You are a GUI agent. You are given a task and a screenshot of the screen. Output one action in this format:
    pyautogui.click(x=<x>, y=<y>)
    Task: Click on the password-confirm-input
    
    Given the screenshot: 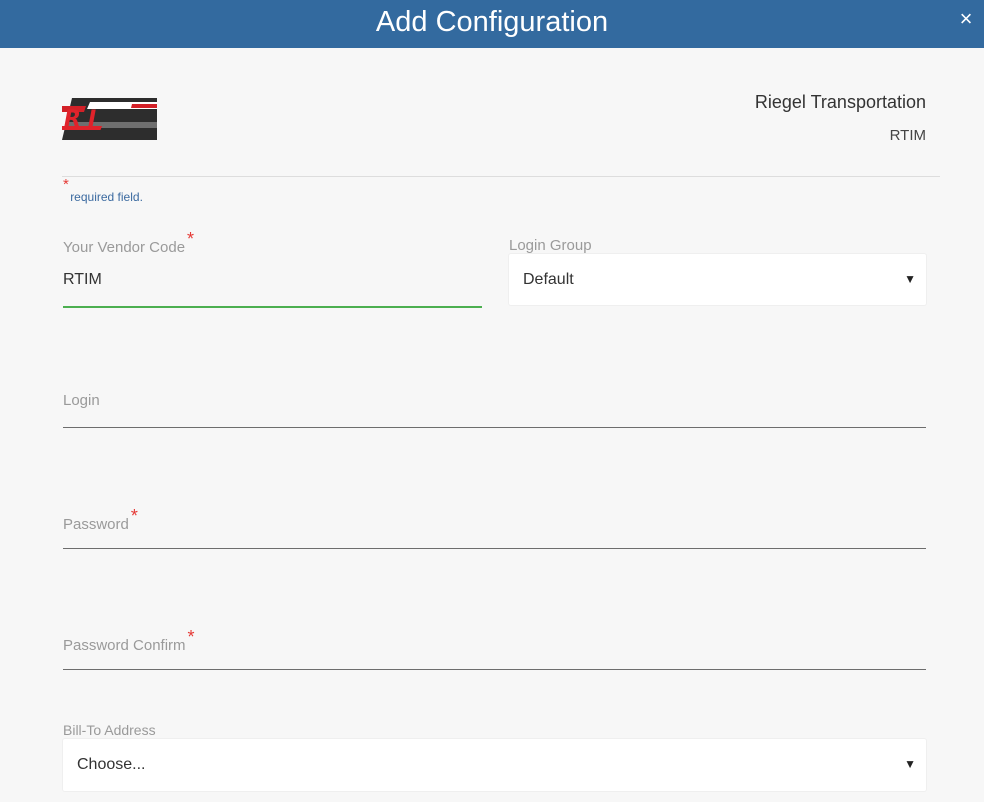 What is the action you would take?
    pyautogui.click(x=494, y=649)
    